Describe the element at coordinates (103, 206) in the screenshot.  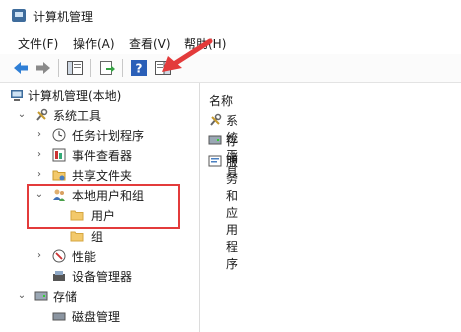
I see `annotation-highlight-box` at that location.